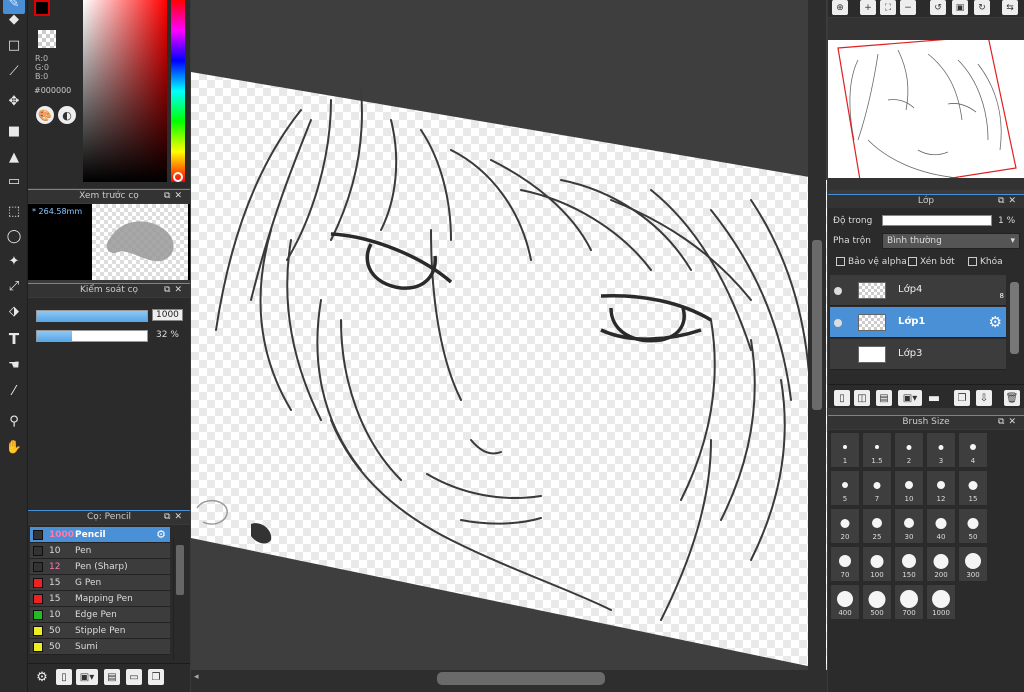 The height and width of the screenshot is (692, 1024). What do you see at coordinates (862, 398) in the screenshot?
I see `new-halftone-layer-icon: ◫` at bounding box center [862, 398].